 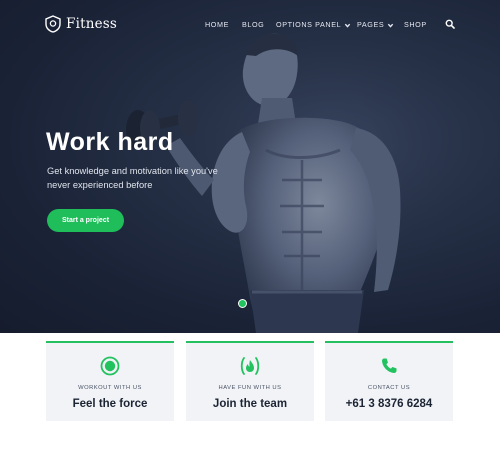 What do you see at coordinates (450, 24) in the screenshot?
I see `search-icon` at bounding box center [450, 24].